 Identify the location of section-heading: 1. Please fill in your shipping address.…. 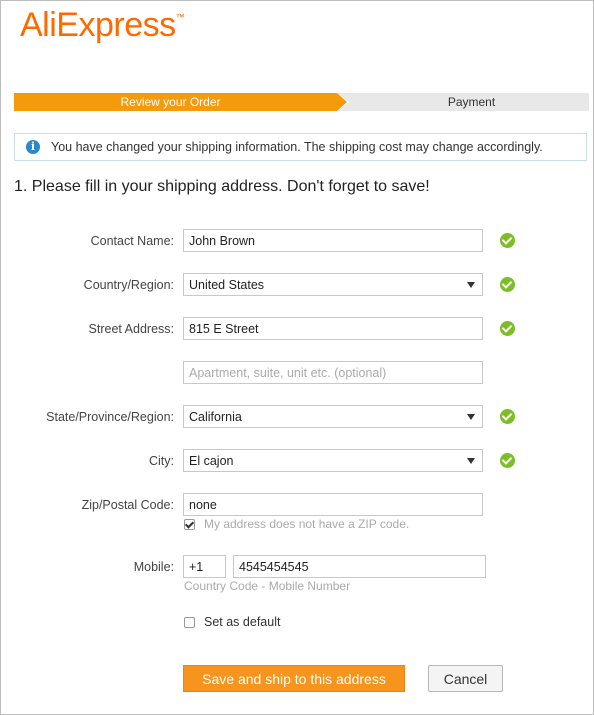
(222, 186).